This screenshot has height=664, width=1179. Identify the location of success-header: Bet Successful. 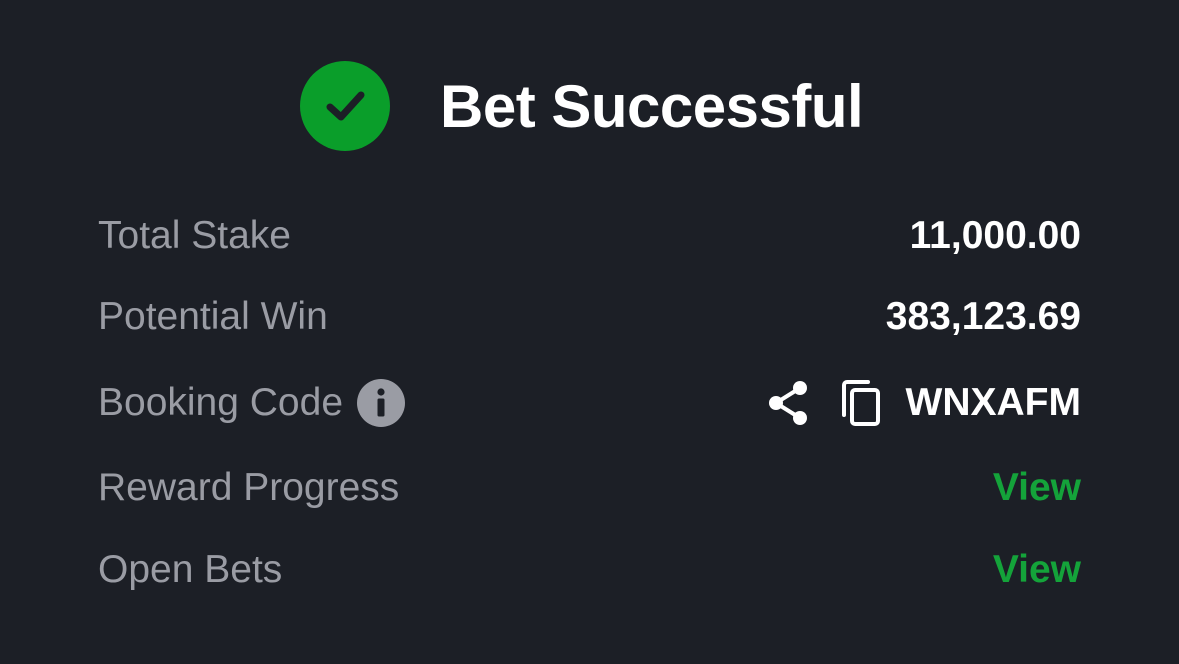
(582, 106).